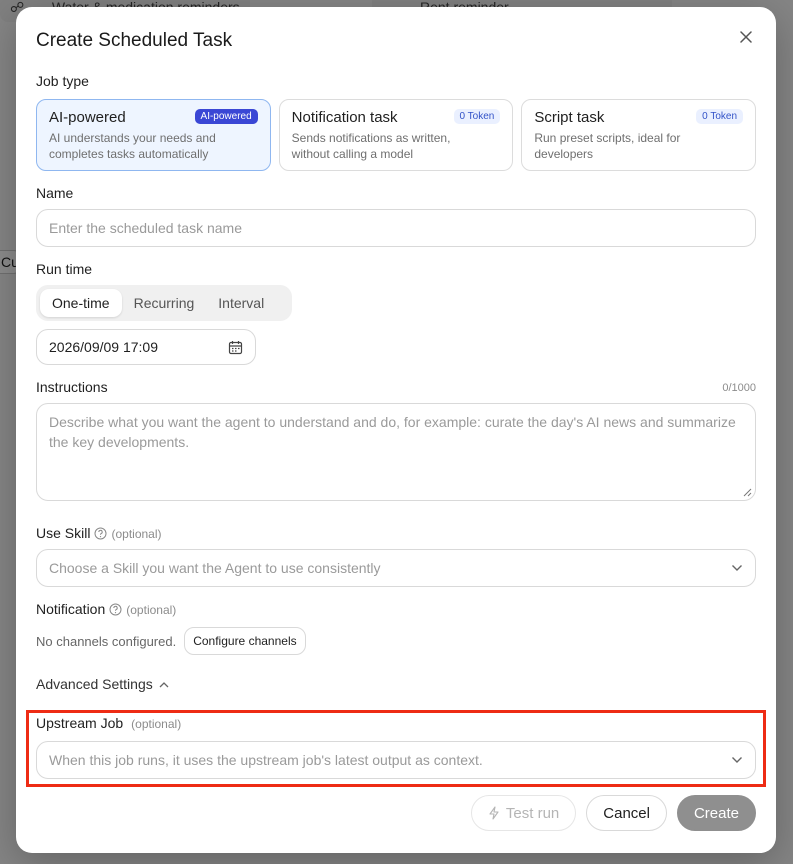  Describe the element at coordinates (164, 684) in the screenshot. I see `chevron-up-icon` at that location.